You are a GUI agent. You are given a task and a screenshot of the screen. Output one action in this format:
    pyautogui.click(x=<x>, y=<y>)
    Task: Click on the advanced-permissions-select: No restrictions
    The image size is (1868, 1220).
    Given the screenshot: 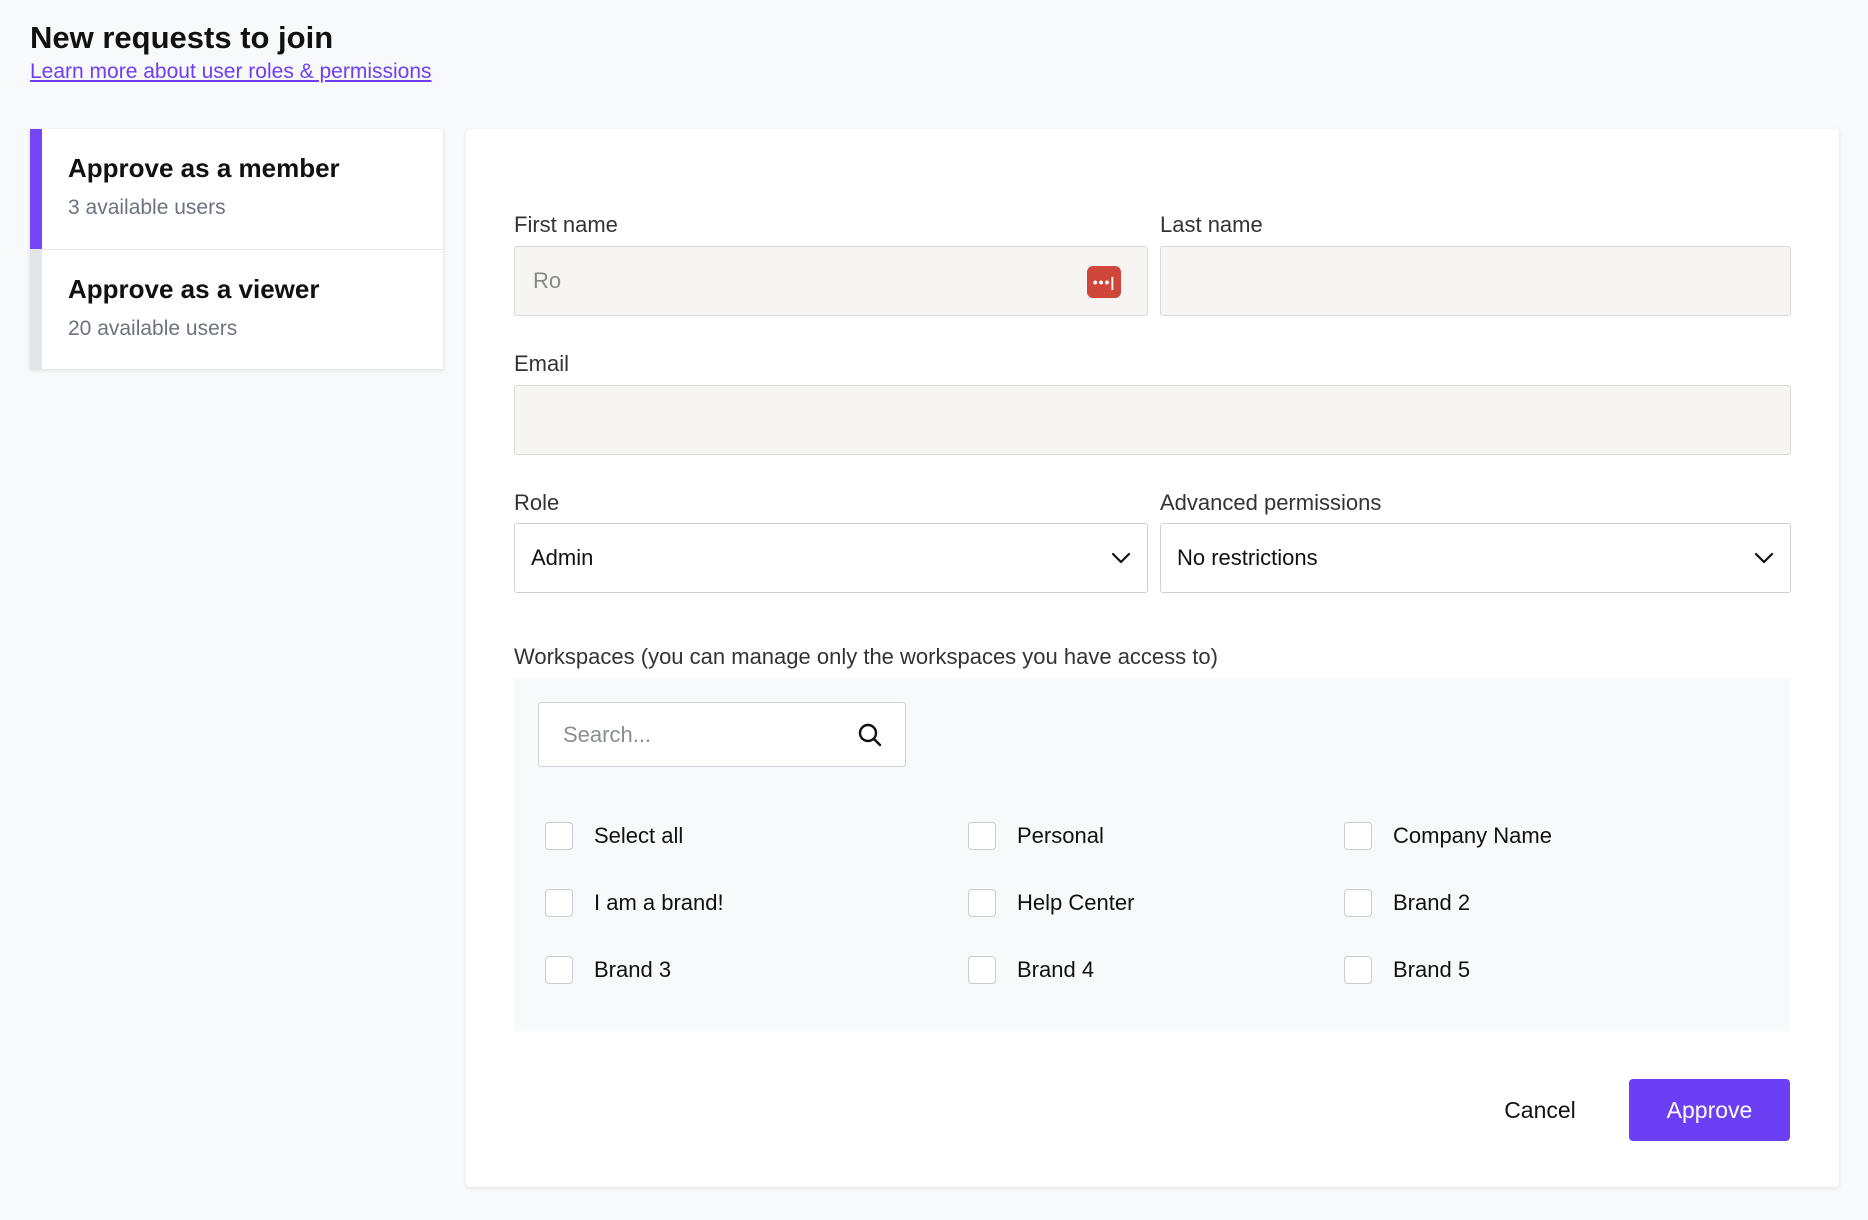 What is the action you would take?
    pyautogui.click(x=1475, y=558)
    